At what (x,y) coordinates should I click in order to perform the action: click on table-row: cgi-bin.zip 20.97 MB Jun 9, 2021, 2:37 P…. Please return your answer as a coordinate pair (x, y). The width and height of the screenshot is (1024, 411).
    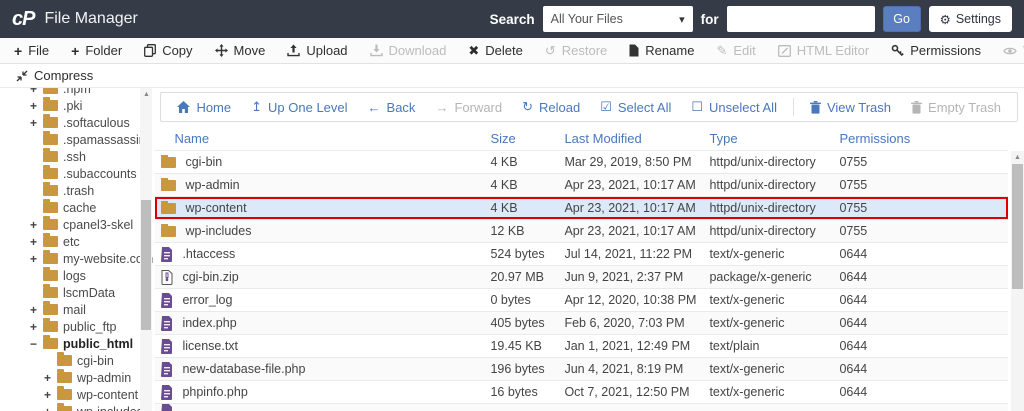
    Looking at the image, I should click on (581, 277).